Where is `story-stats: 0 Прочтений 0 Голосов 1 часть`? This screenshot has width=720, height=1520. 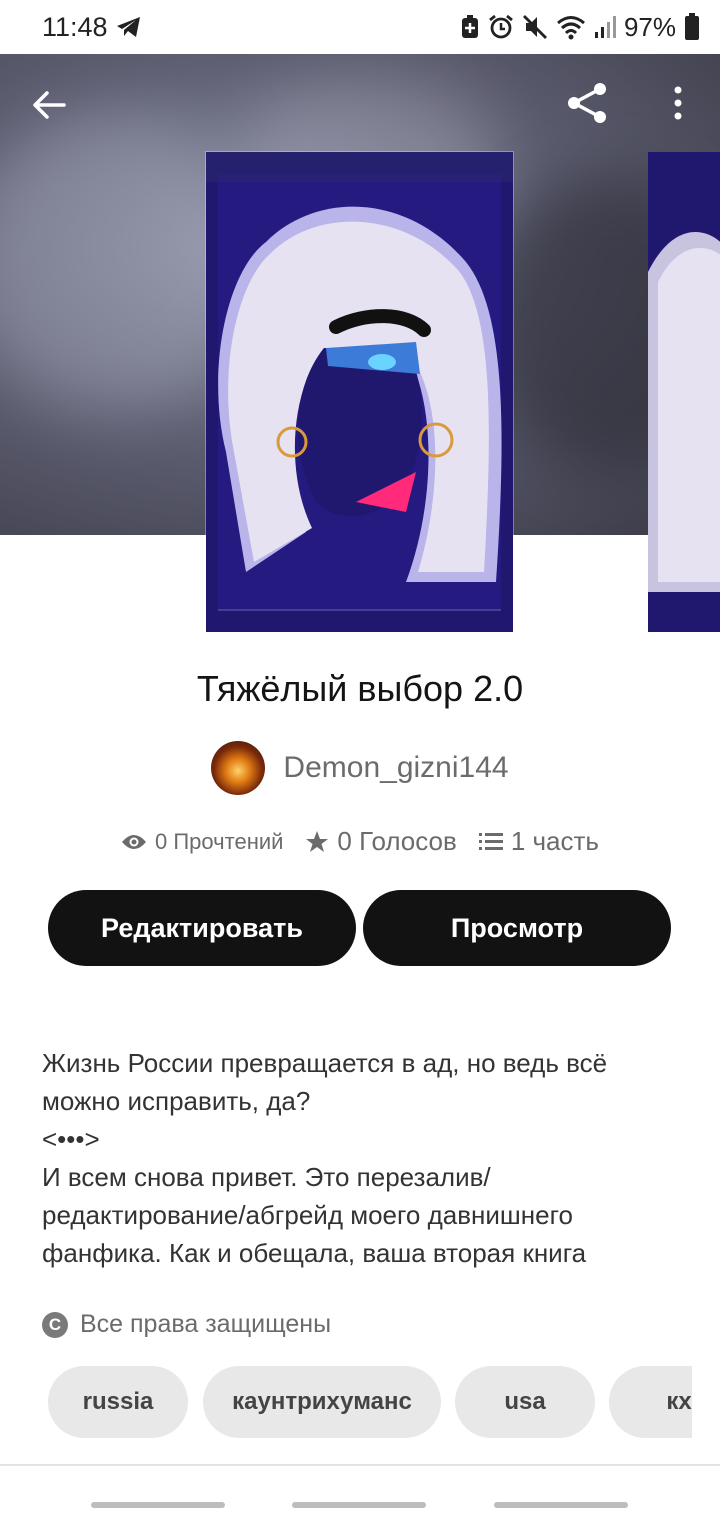 story-stats: 0 Прочтений 0 Голосов 1 часть is located at coordinates (360, 841).